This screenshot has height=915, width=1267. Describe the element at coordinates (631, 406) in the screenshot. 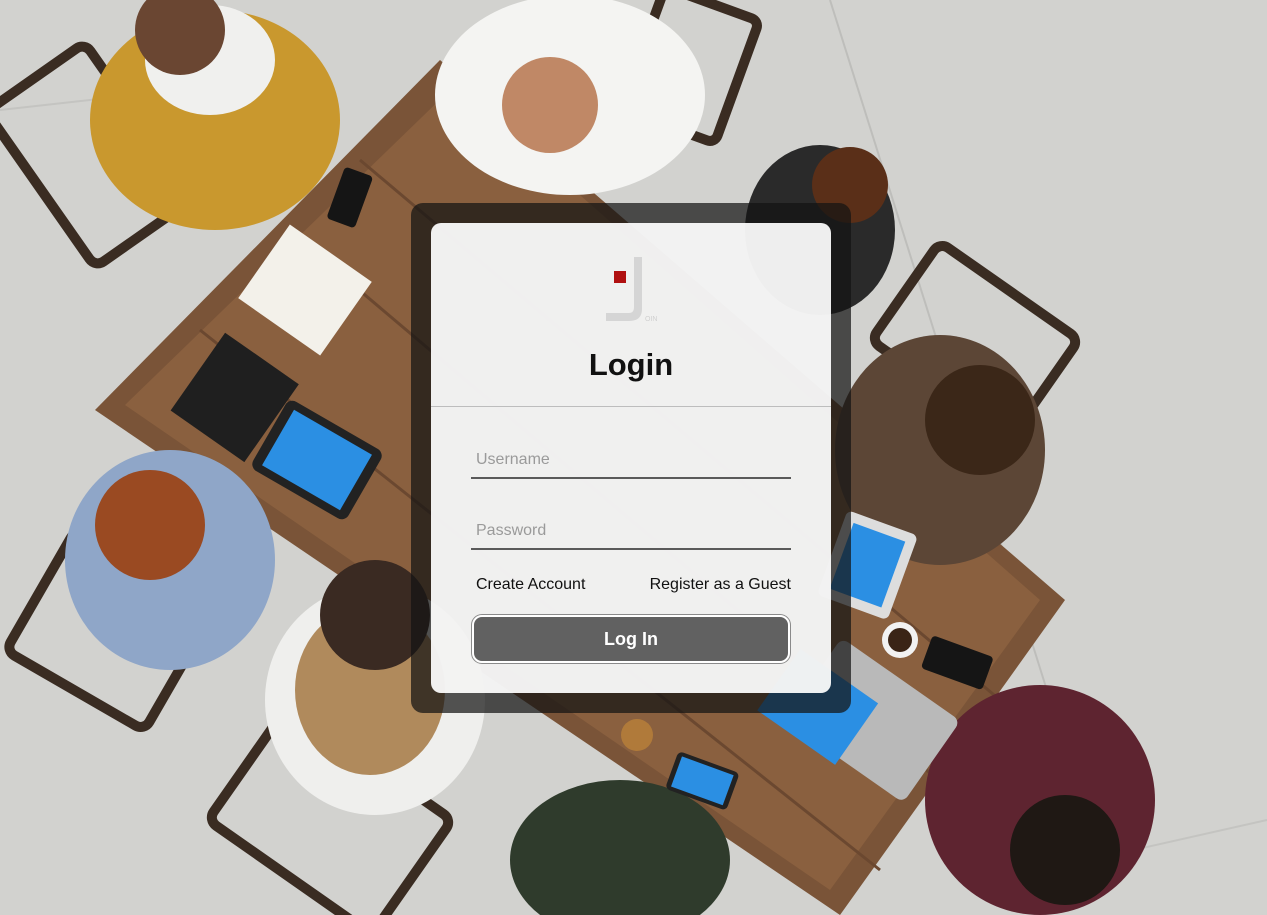

I see `divider` at that location.